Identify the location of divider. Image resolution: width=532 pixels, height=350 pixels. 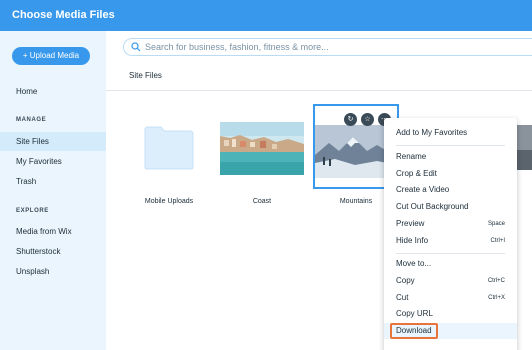
(319, 90).